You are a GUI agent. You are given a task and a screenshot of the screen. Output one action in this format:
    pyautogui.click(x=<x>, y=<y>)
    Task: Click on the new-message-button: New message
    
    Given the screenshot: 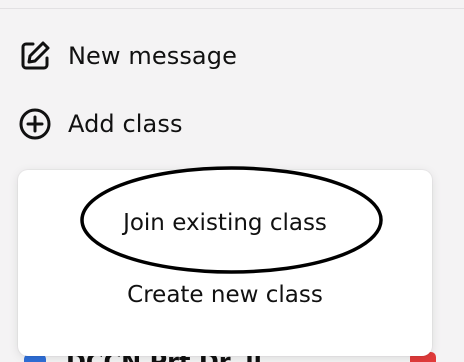 What is the action you would take?
    pyautogui.click(x=127, y=56)
    